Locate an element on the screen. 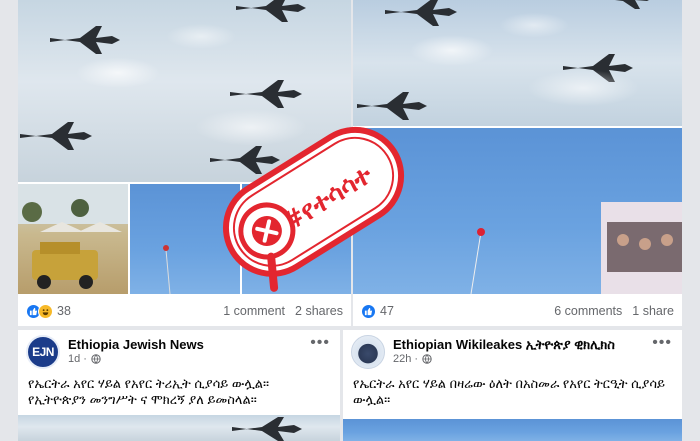 The image size is (700, 441). page-name: Ethiopian Wikileakes ኢትዮጵያ ዊክሊክስ is located at coordinates (504, 345).